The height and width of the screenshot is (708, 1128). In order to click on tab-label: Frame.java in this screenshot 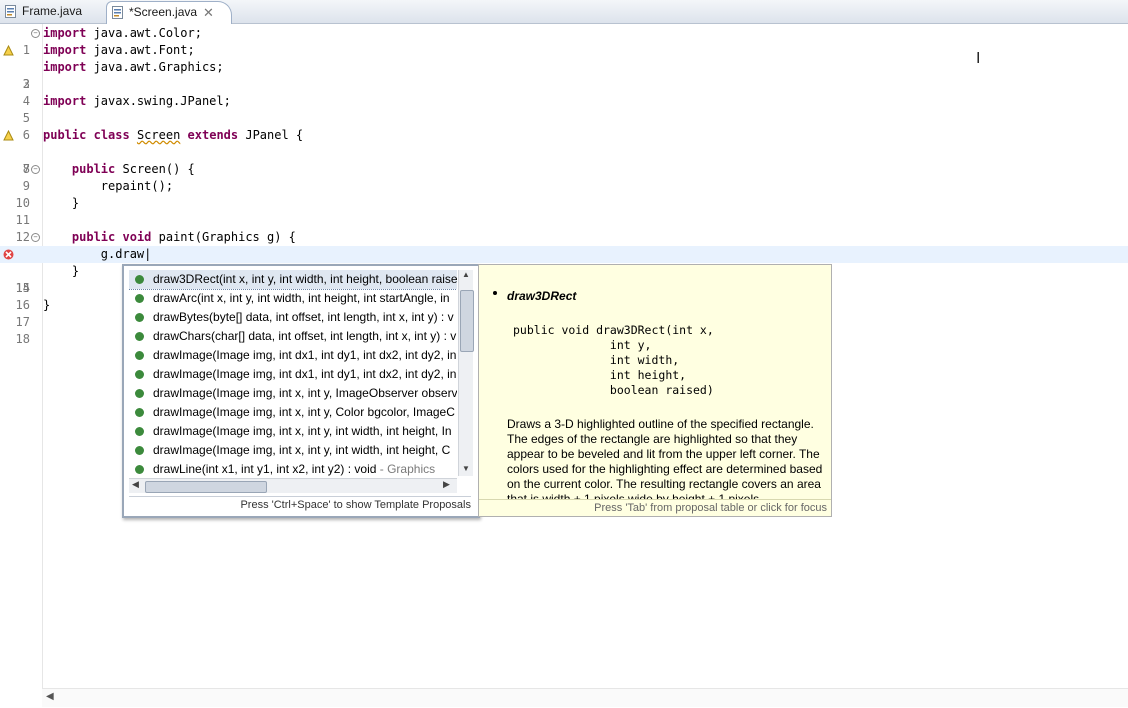, I will do `click(52, 11)`.